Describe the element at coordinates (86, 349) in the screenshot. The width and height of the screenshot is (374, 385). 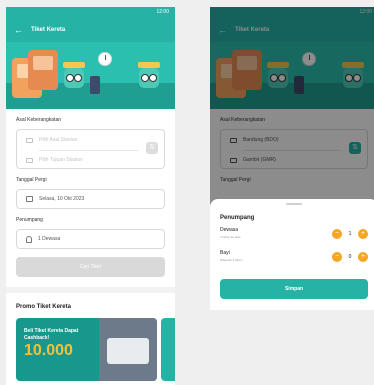
I see `promo-card: Beli Tiket Kereta Dapat Cashback! 10.000` at that location.